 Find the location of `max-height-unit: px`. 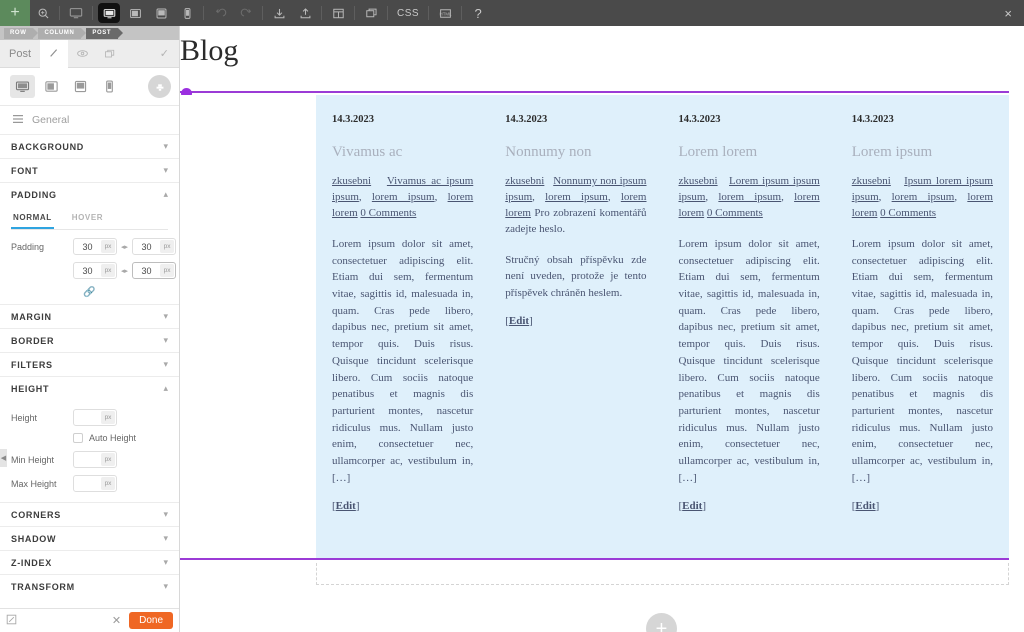

max-height-unit: px is located at coordinates (108, 483).